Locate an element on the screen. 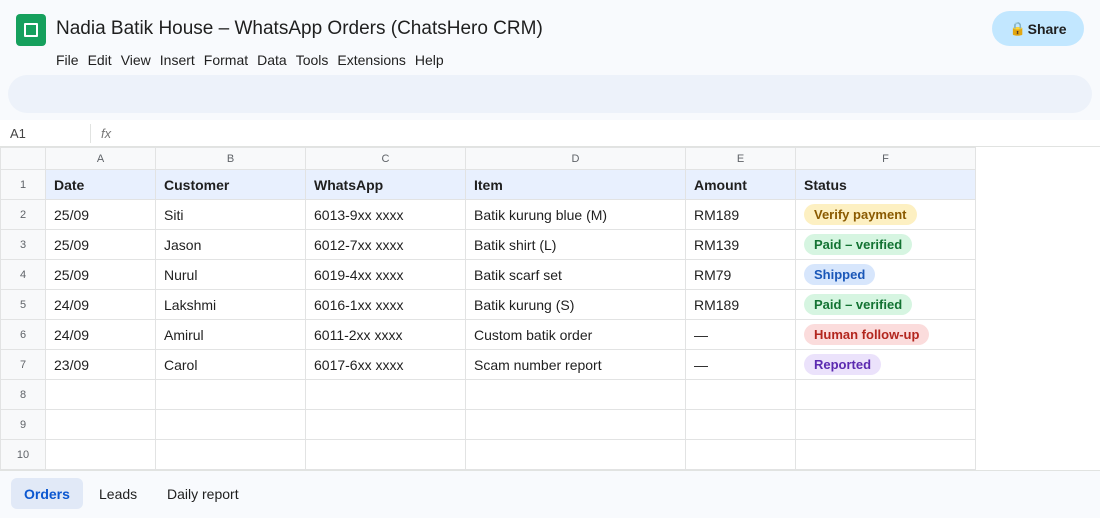  cell-customer: Siti is located at coordinates (230, 214).